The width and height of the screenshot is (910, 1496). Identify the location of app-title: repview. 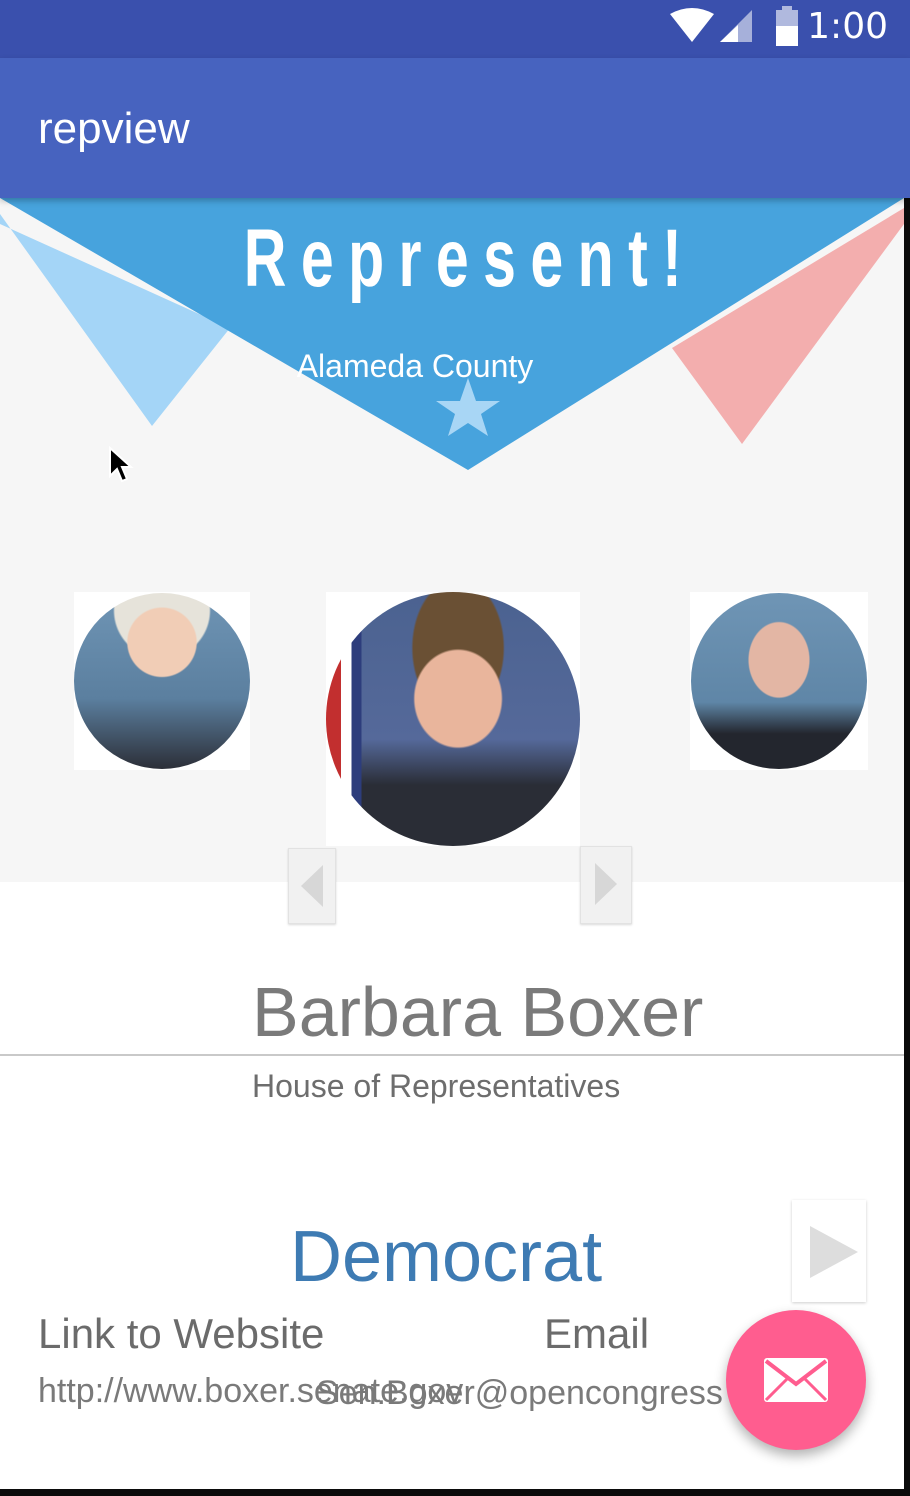
(114, 128).